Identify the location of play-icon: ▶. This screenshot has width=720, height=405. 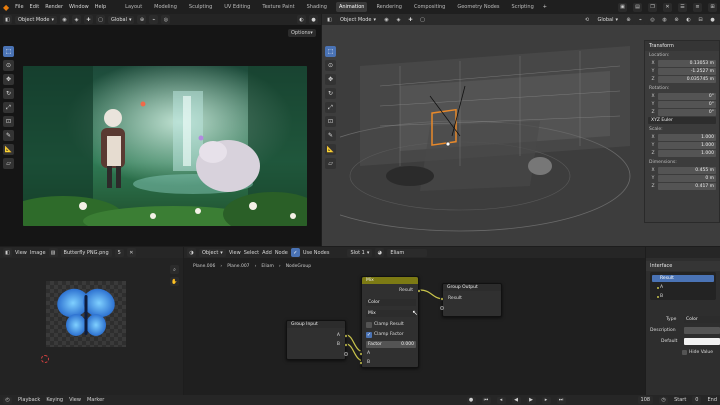
(531, 400).